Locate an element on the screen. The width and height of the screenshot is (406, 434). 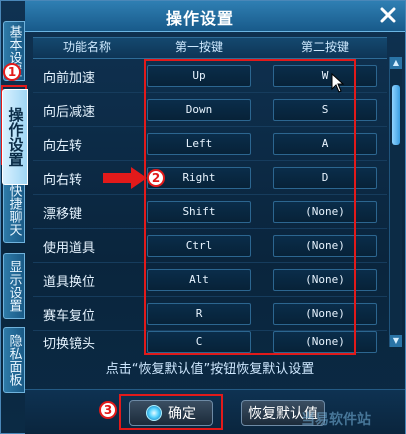
tab-display-settings: 显示设置 is located at coordinates (14, 286).